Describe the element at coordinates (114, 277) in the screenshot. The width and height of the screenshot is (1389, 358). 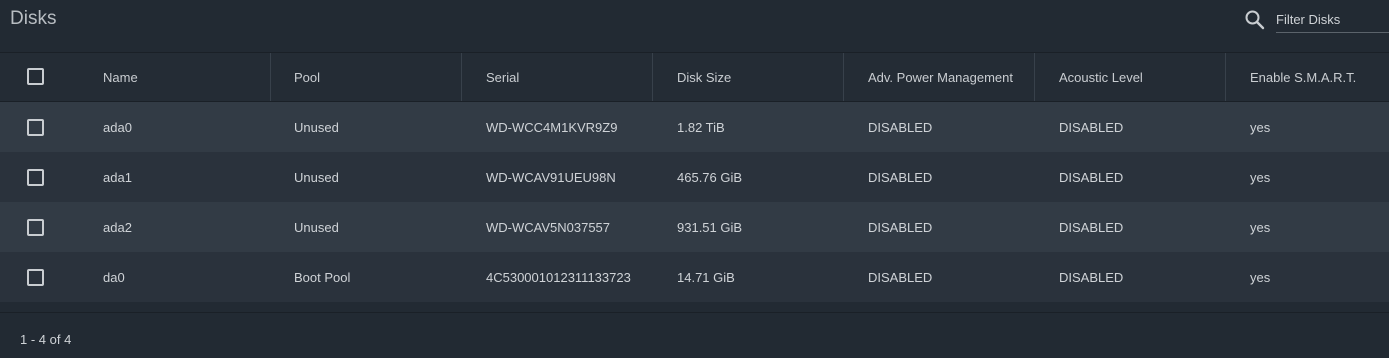
I see `cell-name: da0` at that location.